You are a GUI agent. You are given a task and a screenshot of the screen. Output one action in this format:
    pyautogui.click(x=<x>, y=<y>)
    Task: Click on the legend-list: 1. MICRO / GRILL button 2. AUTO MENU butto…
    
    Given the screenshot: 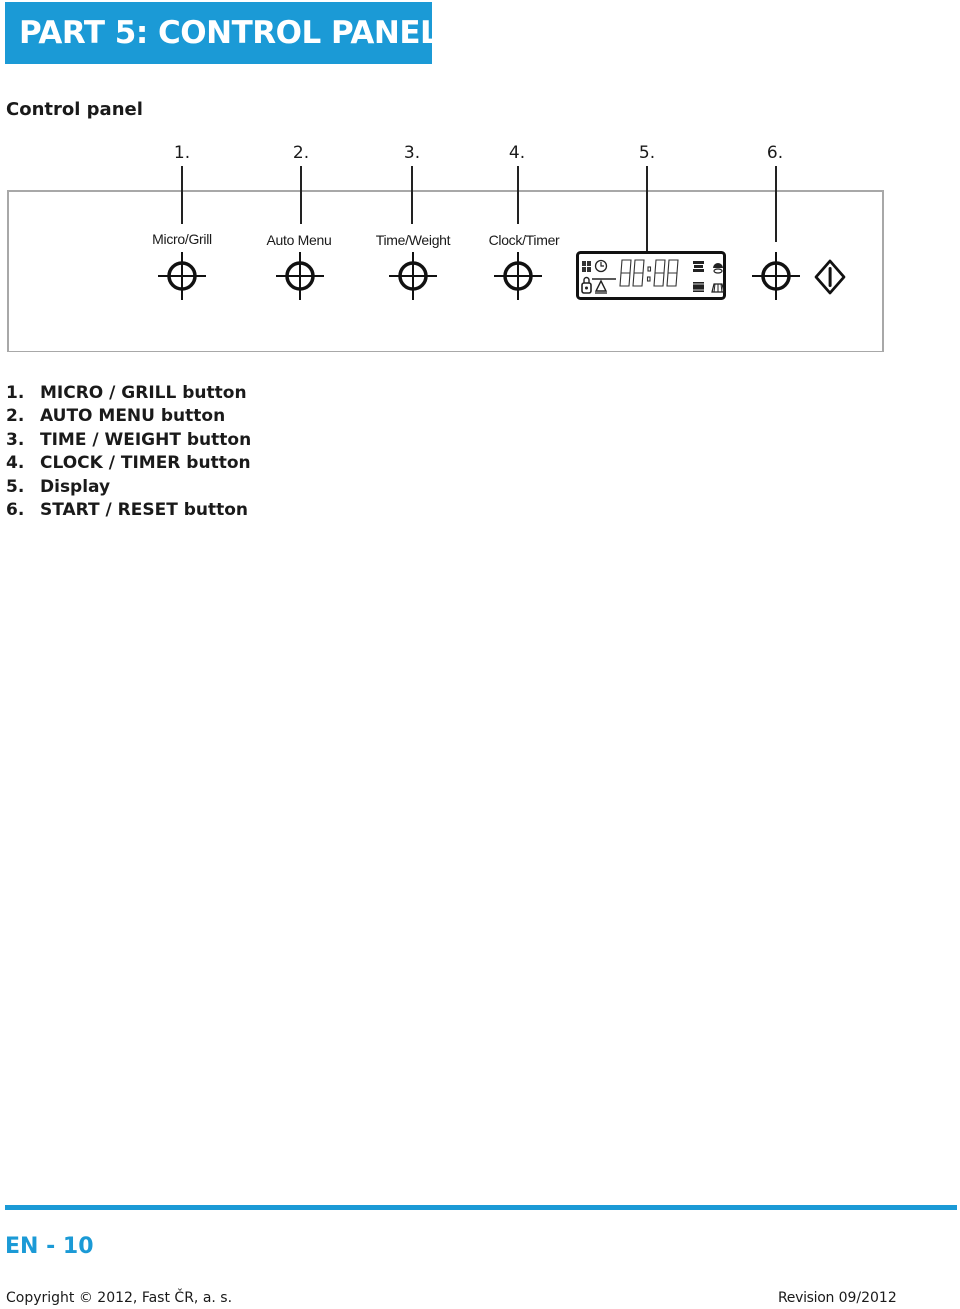 What is the action you would take?
    pyautogui.click(x=128, y=452)
    